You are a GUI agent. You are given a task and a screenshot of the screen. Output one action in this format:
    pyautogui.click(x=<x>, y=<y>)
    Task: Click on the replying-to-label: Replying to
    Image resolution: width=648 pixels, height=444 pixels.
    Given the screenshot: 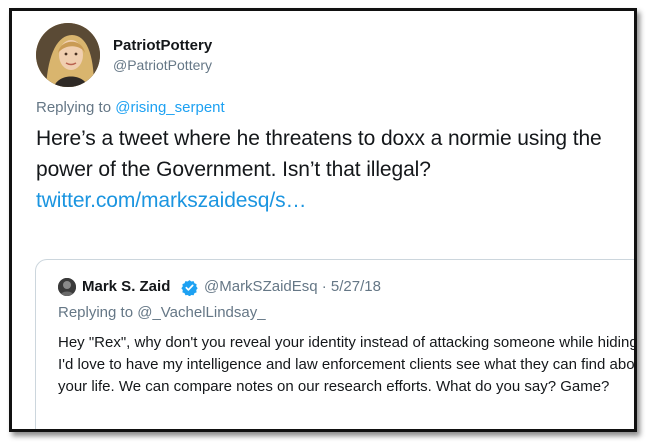 What is the action you would take?
    pyautogui.click(x=76, y=107)
    